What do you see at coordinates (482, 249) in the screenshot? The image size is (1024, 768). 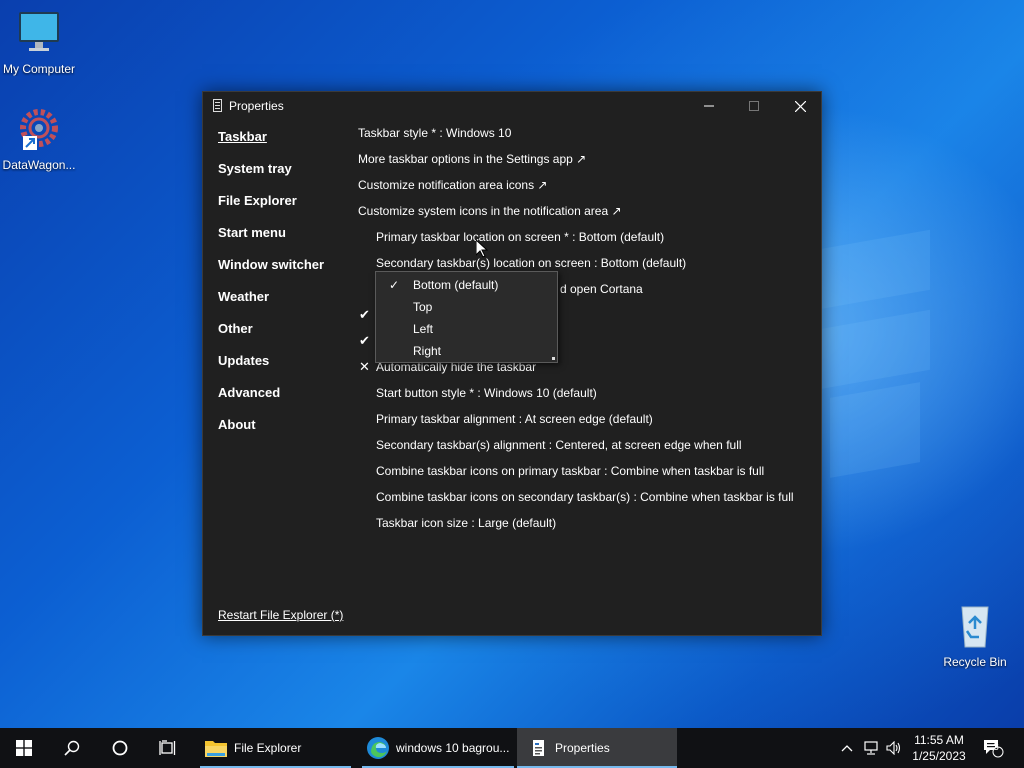 I see `mouse-cursor-icon` at bounding box center [482, 249].